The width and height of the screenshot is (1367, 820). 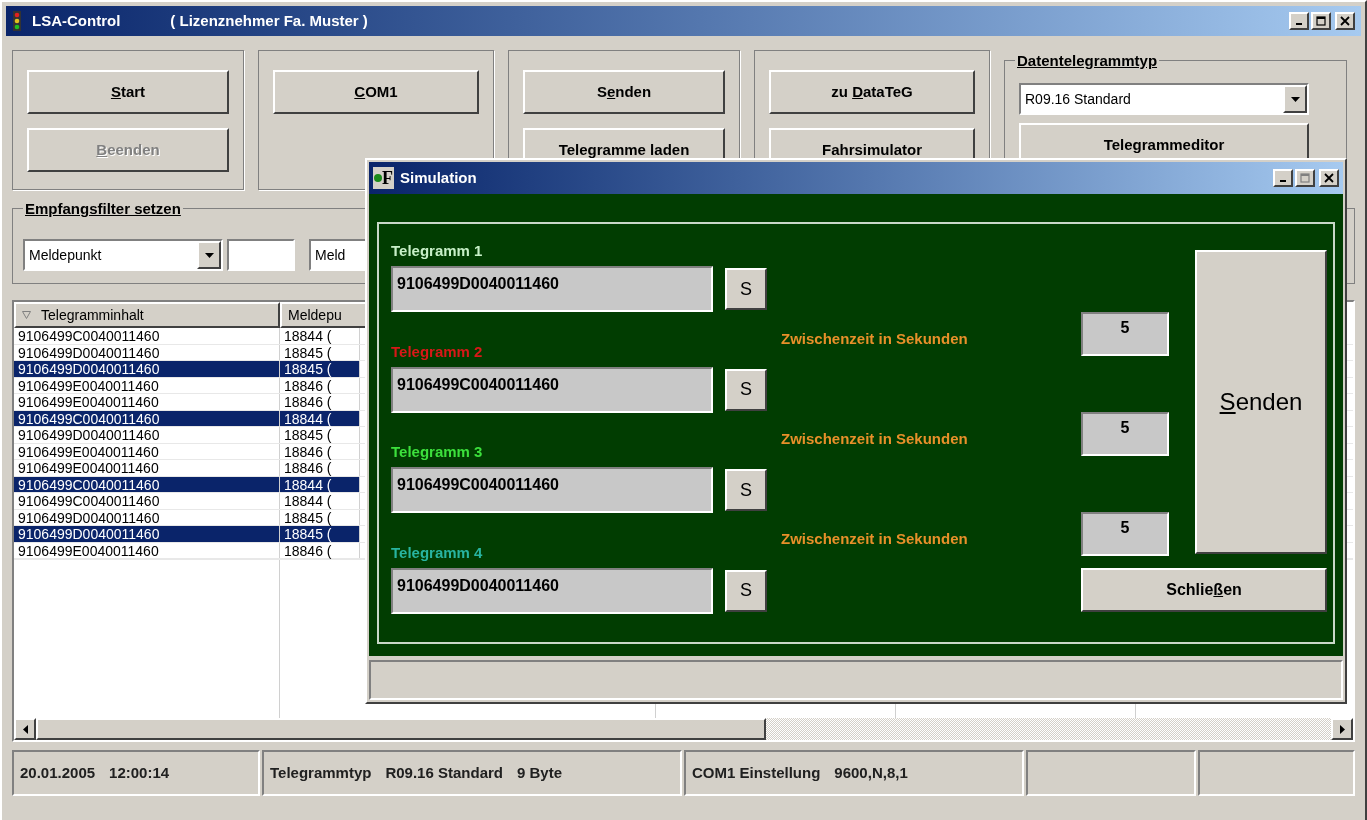 I want to click on status-text: Telegrammtyp, so click(x=321, y=772).